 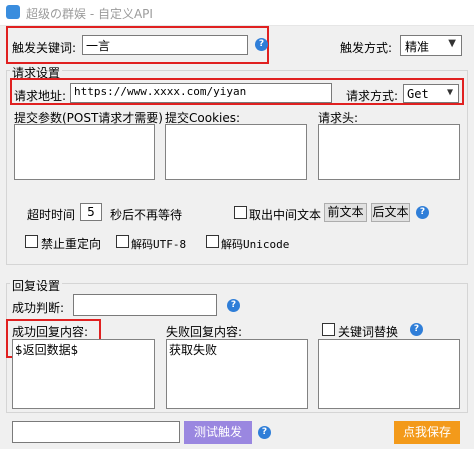 I want to click on trigger-mode-label: 触发方式:, so click(x=366, y=48).